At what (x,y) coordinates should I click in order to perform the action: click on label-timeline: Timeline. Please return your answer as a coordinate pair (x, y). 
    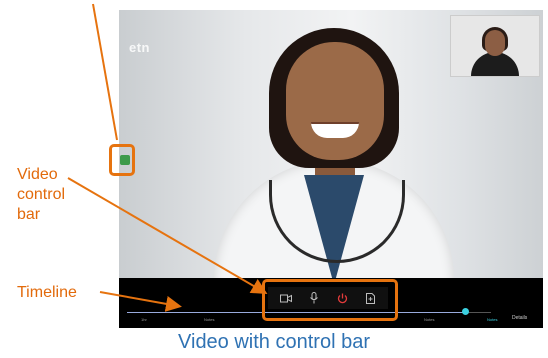
    Looking at the image, I should click on (47, 292).